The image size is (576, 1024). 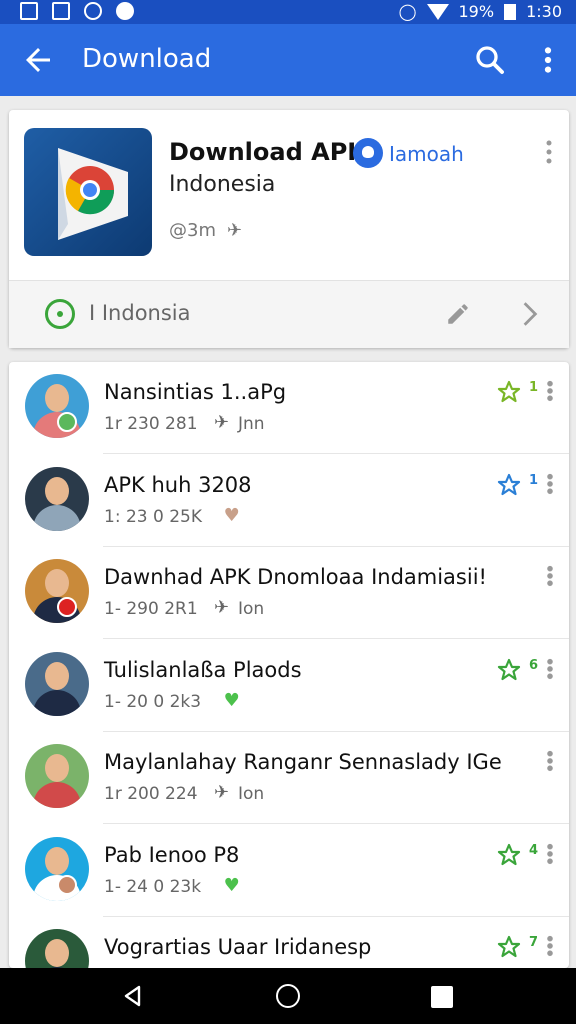 What do you see at coordinates (289, 871) in the screenshot?
I see `list-item: Pab Ienoo P8 1- 24 0 23k ♥ 4` at bounding box center [289, 871].